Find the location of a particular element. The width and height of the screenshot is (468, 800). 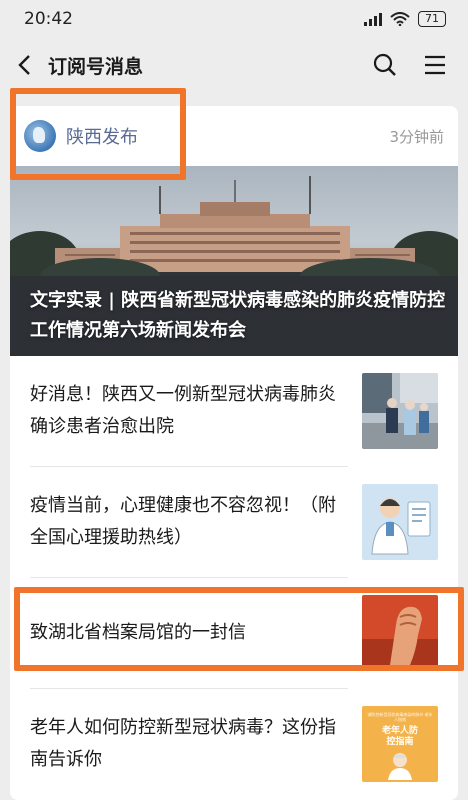

article-item: 好消息！陕西又一例新型冠状病毒肺炎确诊患者治愈出院 is located at coordinates (234, 411).